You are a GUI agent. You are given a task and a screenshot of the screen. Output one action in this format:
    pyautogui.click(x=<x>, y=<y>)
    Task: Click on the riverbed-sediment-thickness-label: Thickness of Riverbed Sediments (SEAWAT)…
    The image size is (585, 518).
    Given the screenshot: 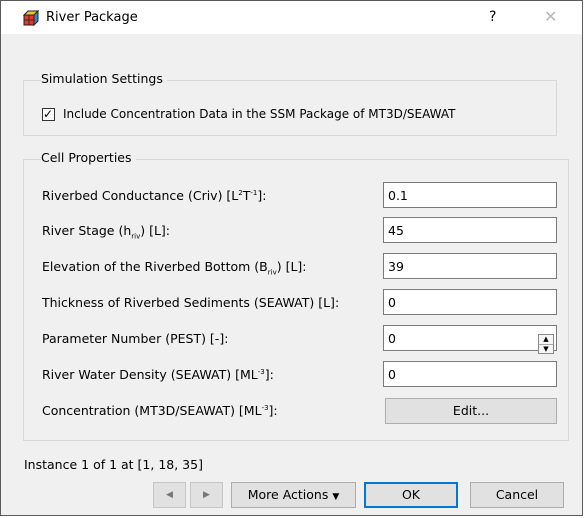 What is the action you would take?
    pyautogui.click(x=191, y=302)
    